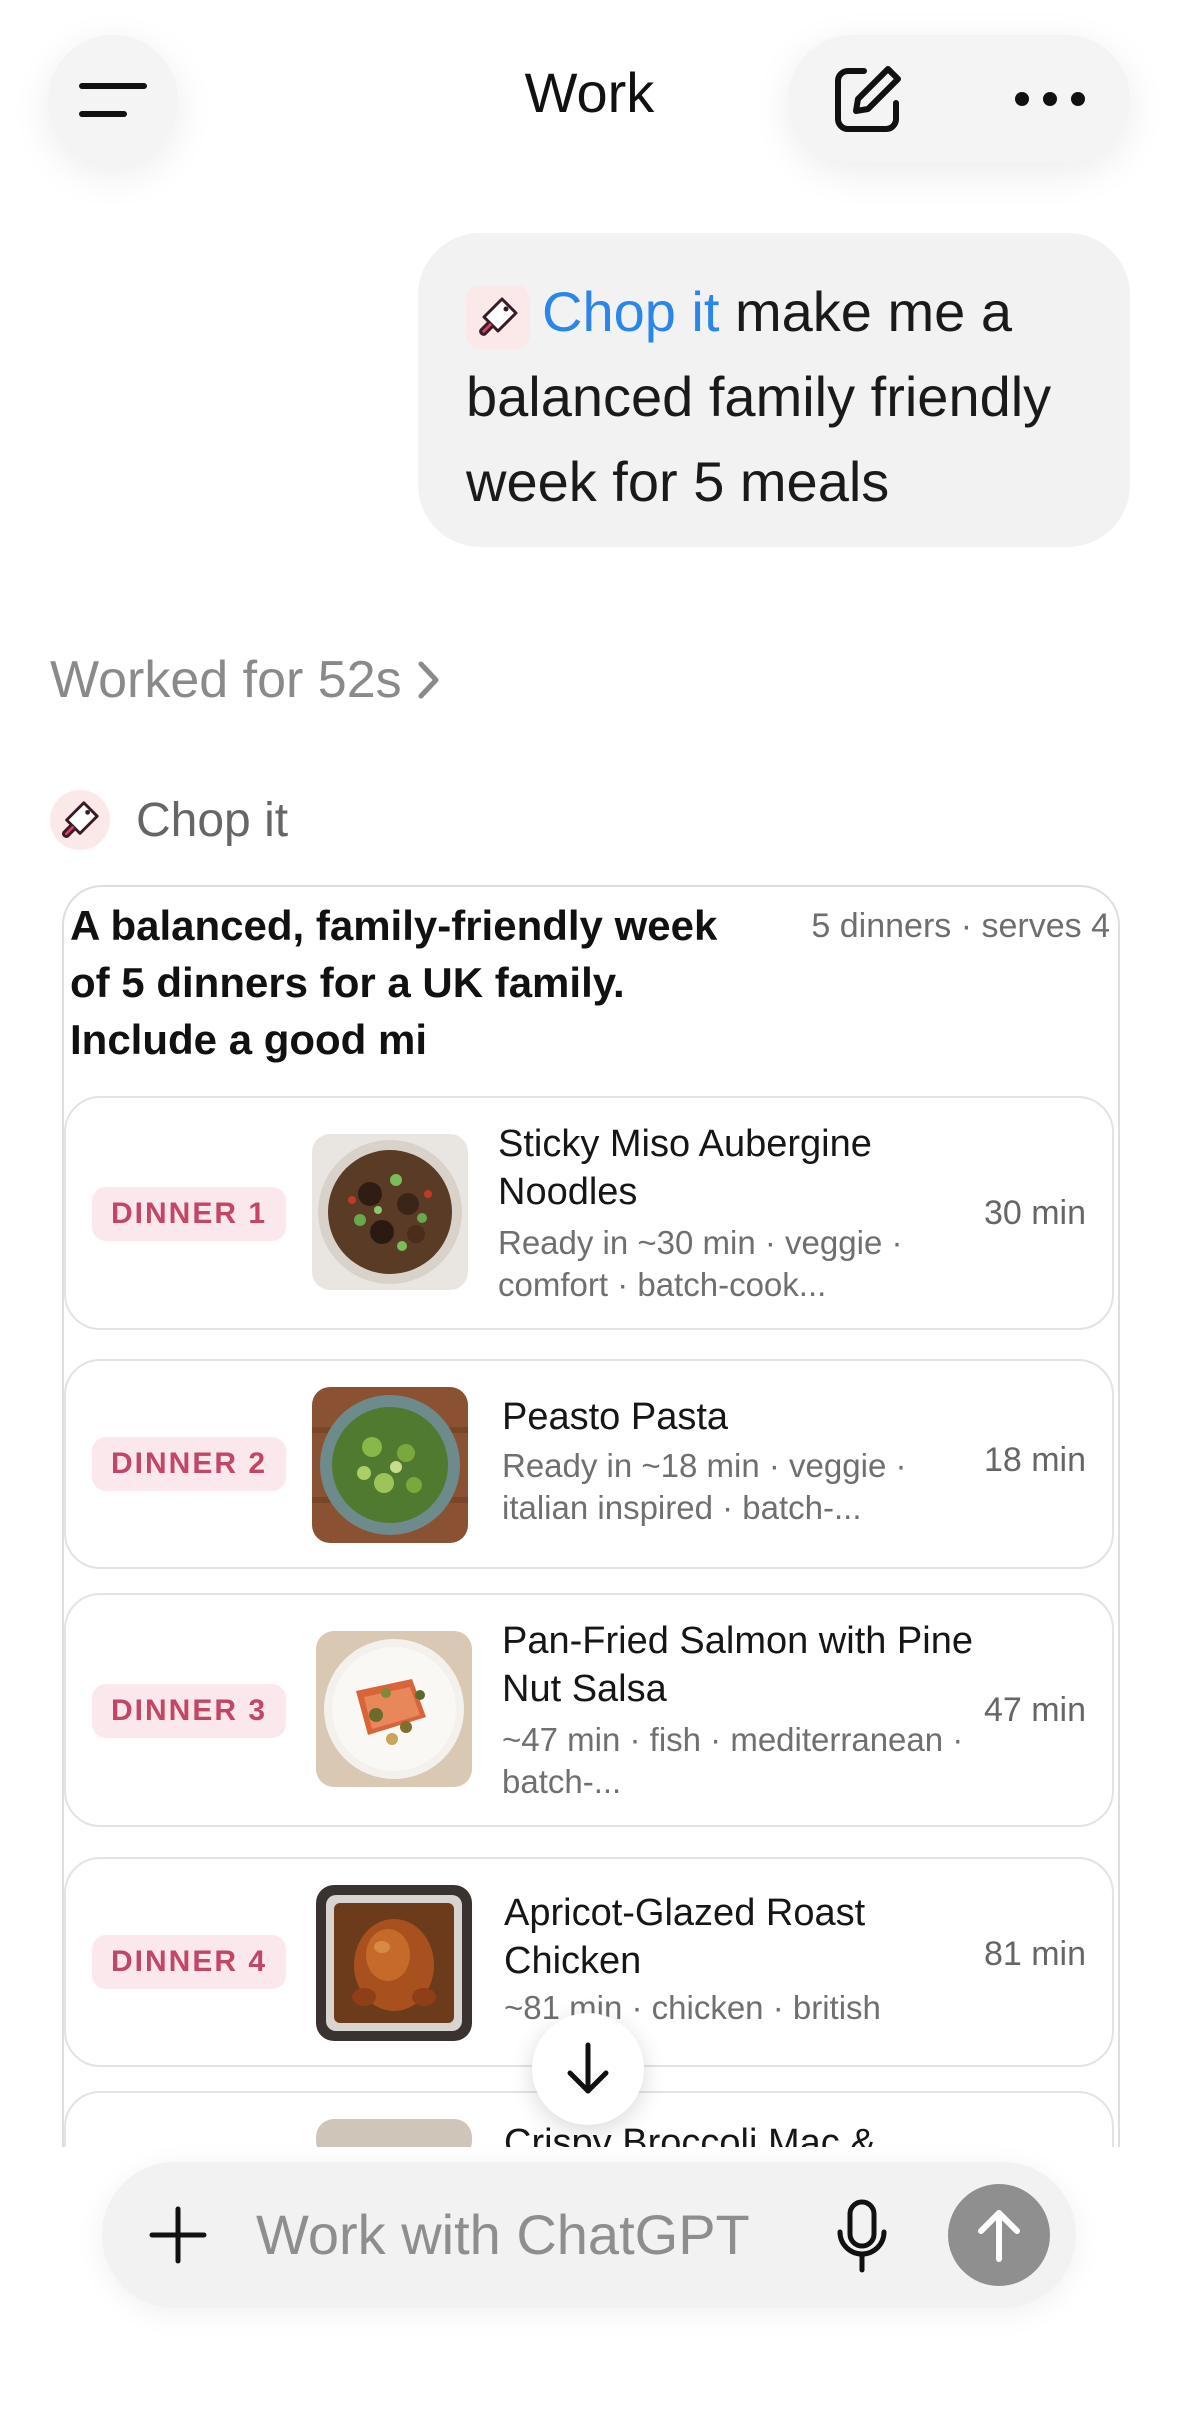  What do you see at coordinates (189, 1711) in the screenshot?
I see `dinner-tag: DINNER 3` at bounding box center [189, 1711].